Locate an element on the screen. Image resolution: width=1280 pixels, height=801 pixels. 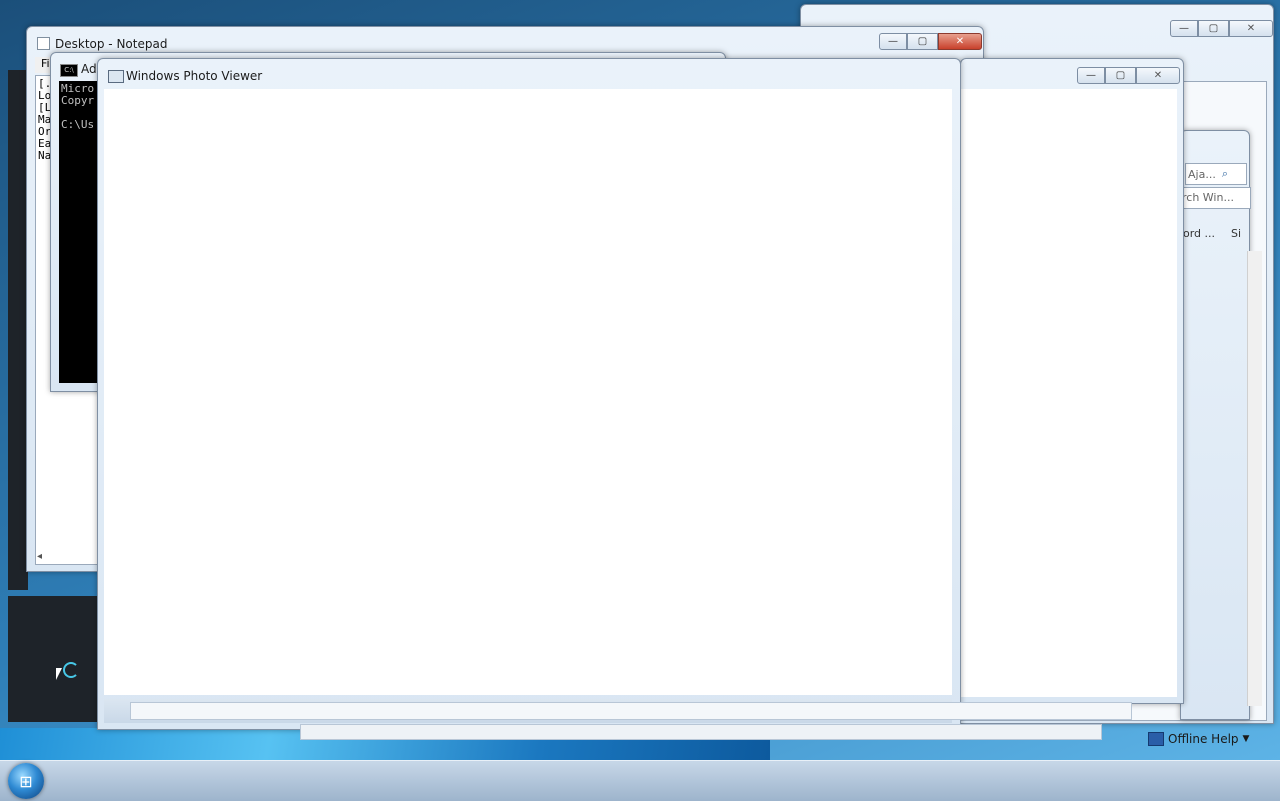
photo-viewer-app-icon is located at coordinates (116, 76).